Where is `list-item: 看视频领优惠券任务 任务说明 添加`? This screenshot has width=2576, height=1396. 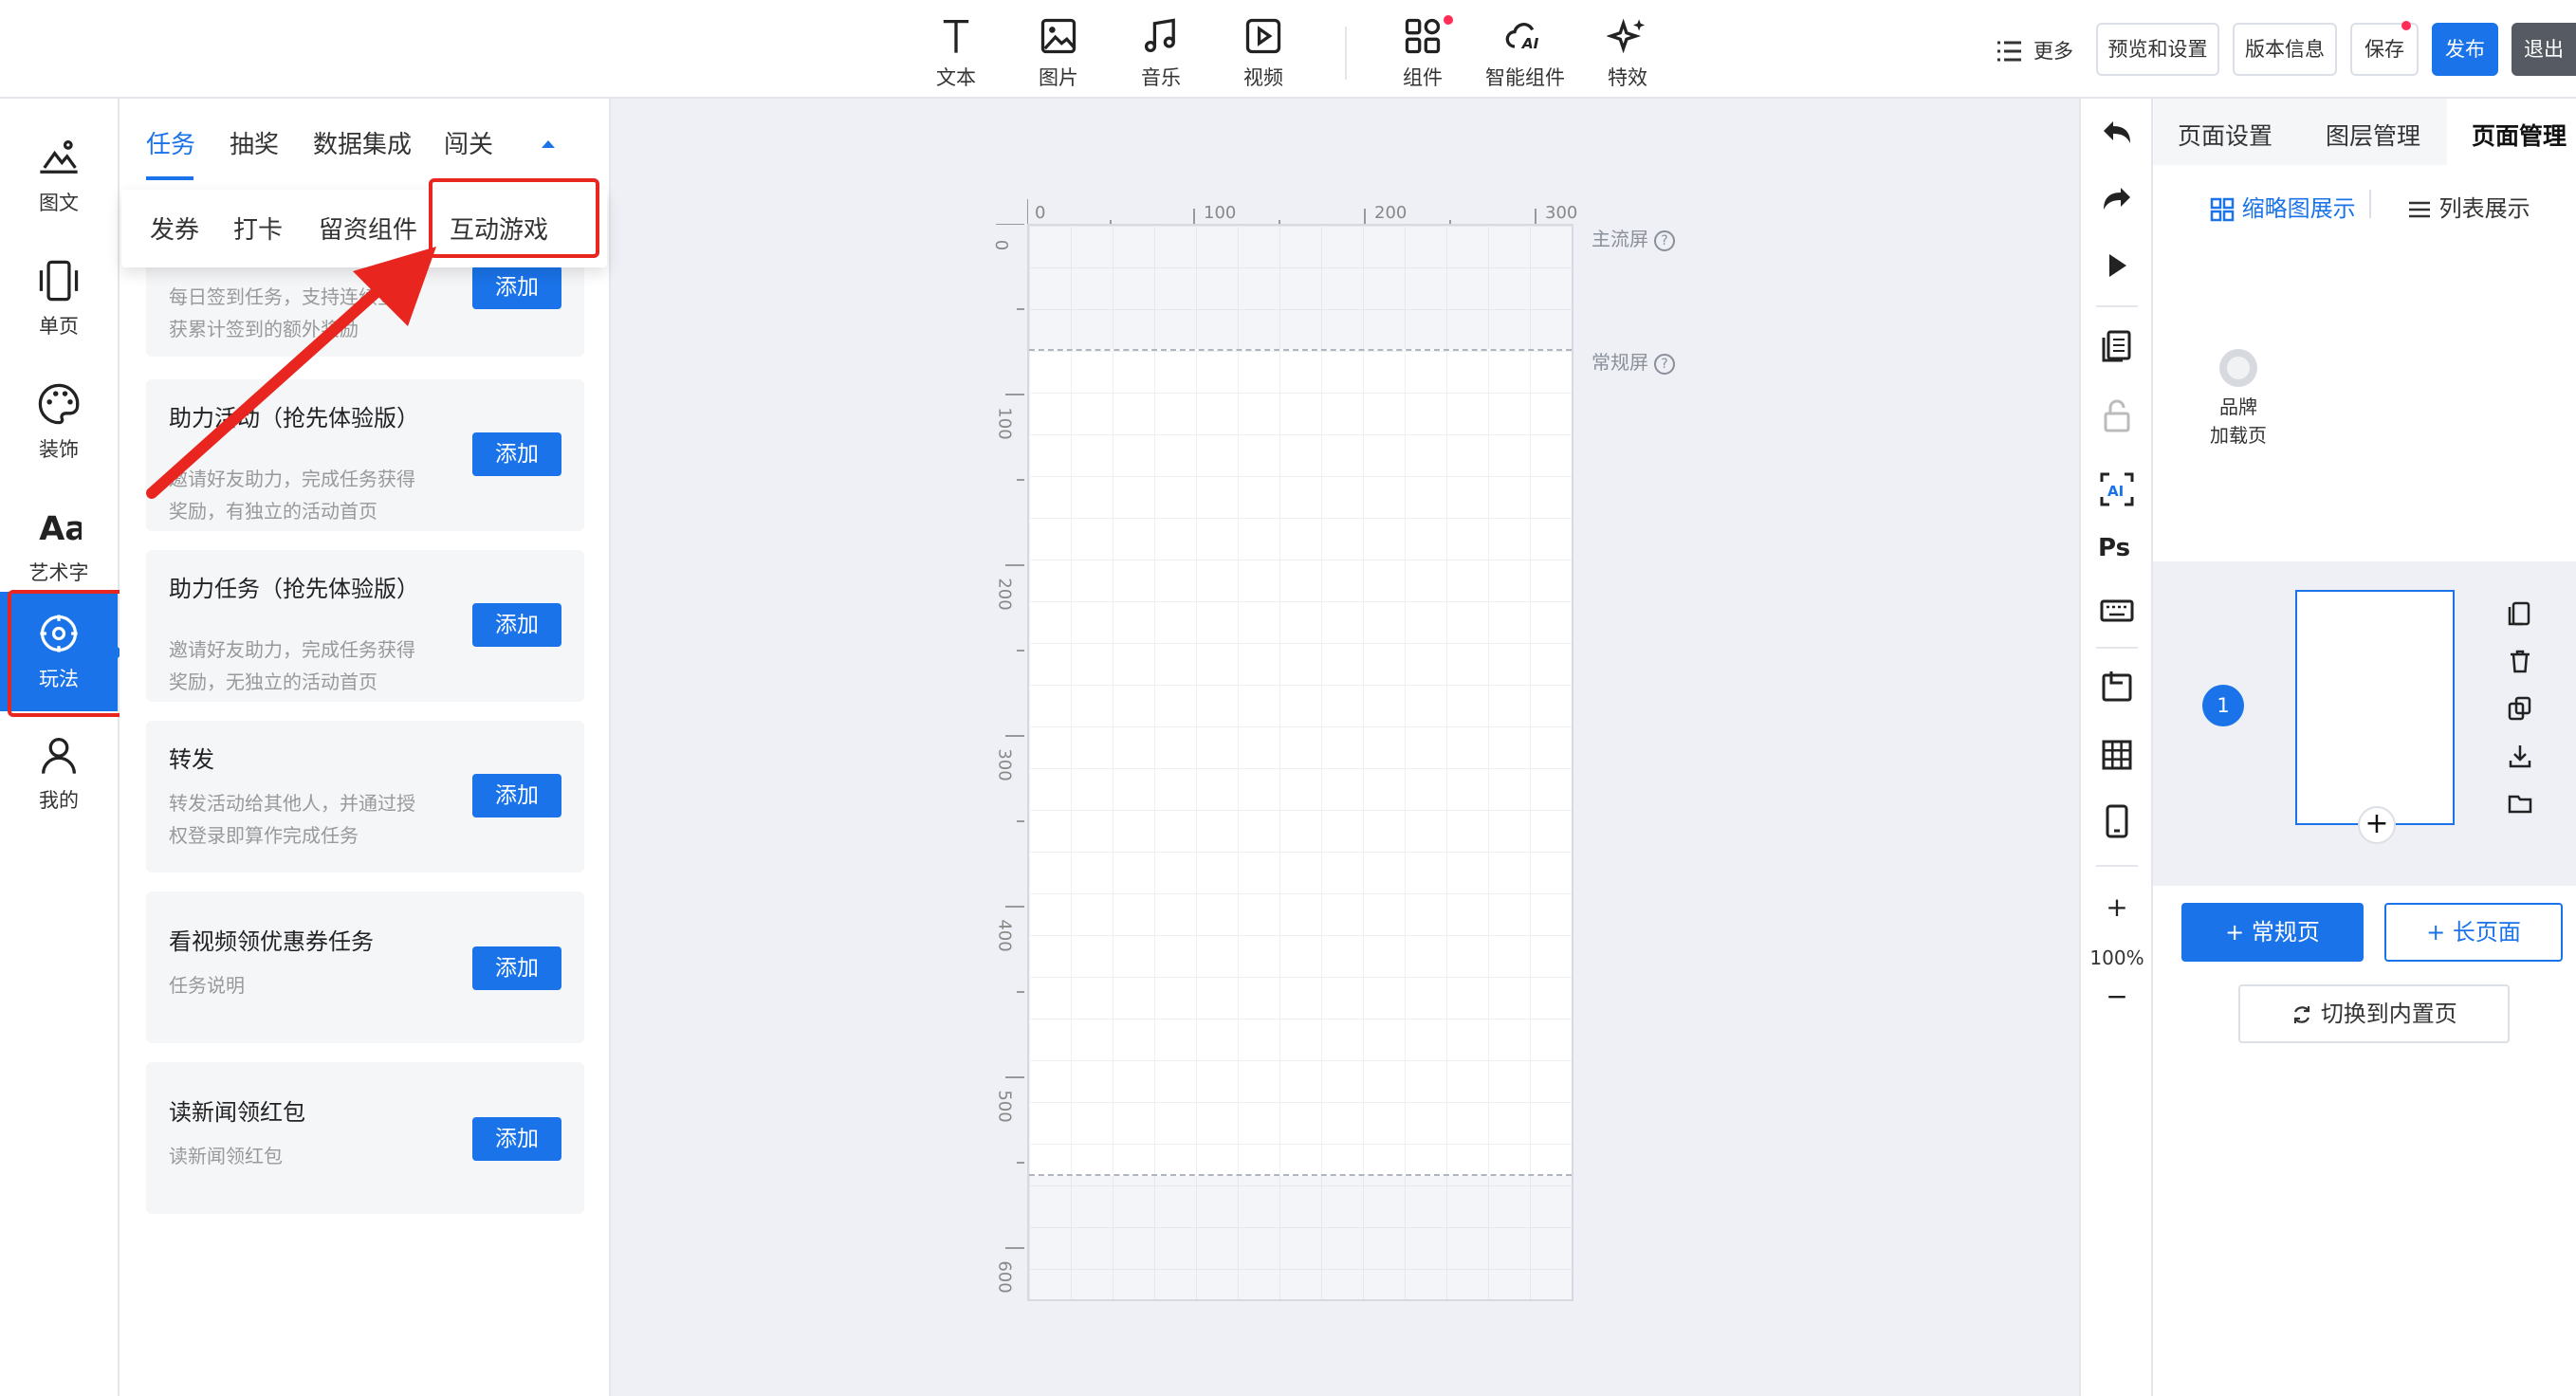 list-item: 看视频领优惠券任务 任务说明 添加 is located at coordinates (365, 967).